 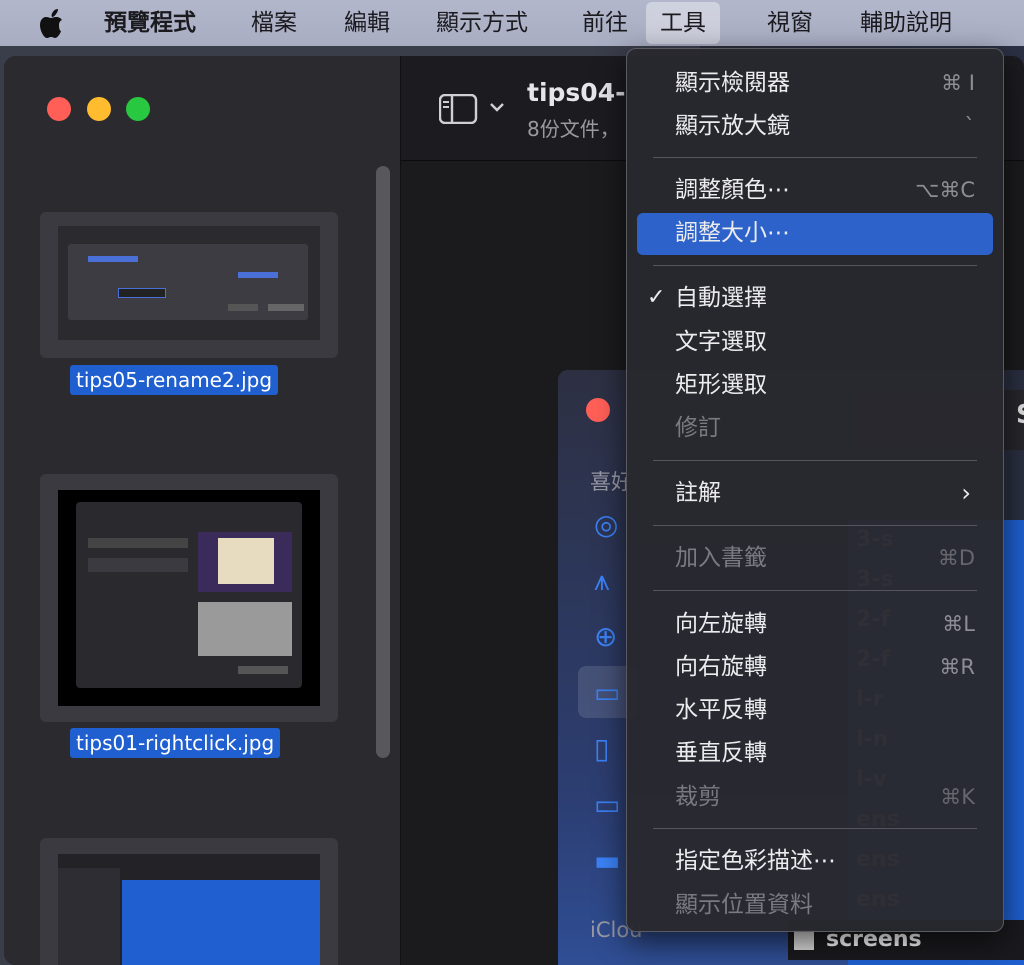 I want to click on thumbnail-label: tips05-rename2.jpg, so click(x=174, y=380).